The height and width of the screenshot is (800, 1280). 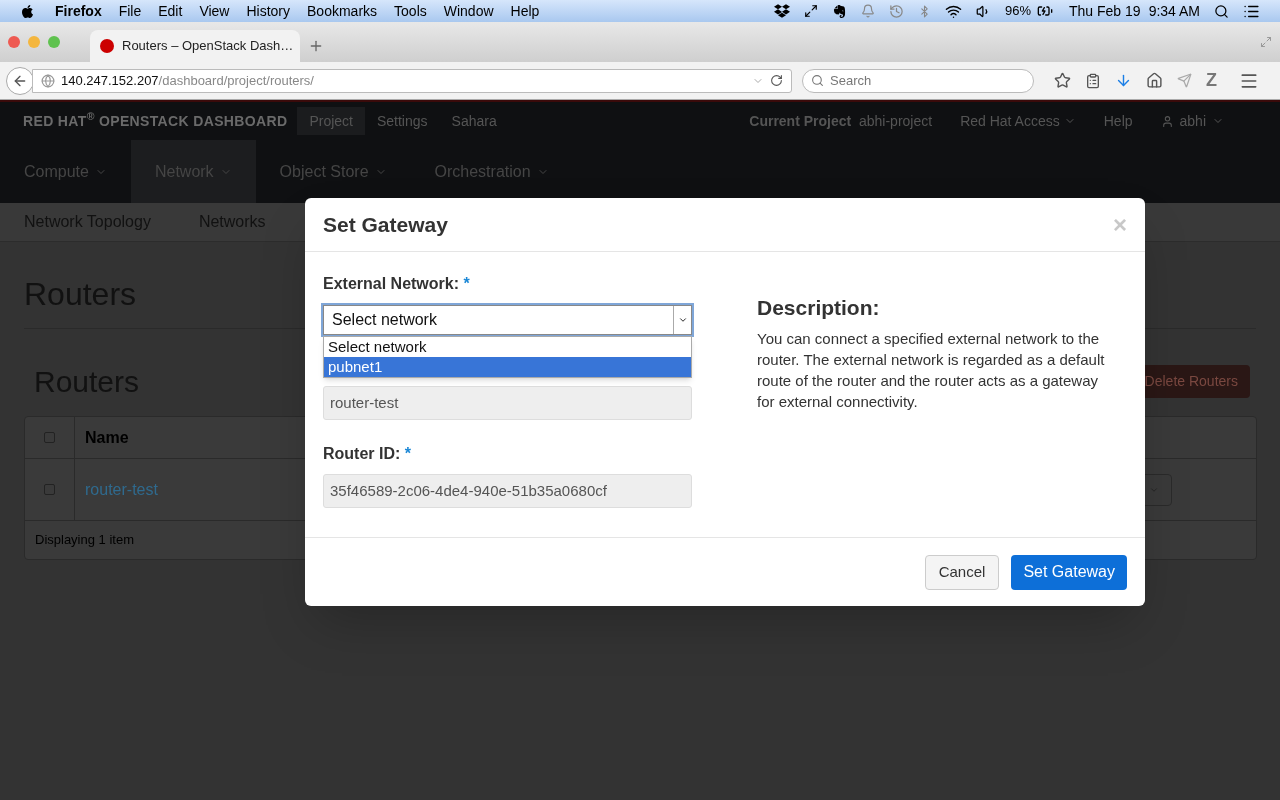 What do you see at coordinates (155, 121) in the screenshot?
I see `brand-logo: RED HAT$^{®}$ OPENSTACK DASHBOARD` at bounding box center [155, 121].